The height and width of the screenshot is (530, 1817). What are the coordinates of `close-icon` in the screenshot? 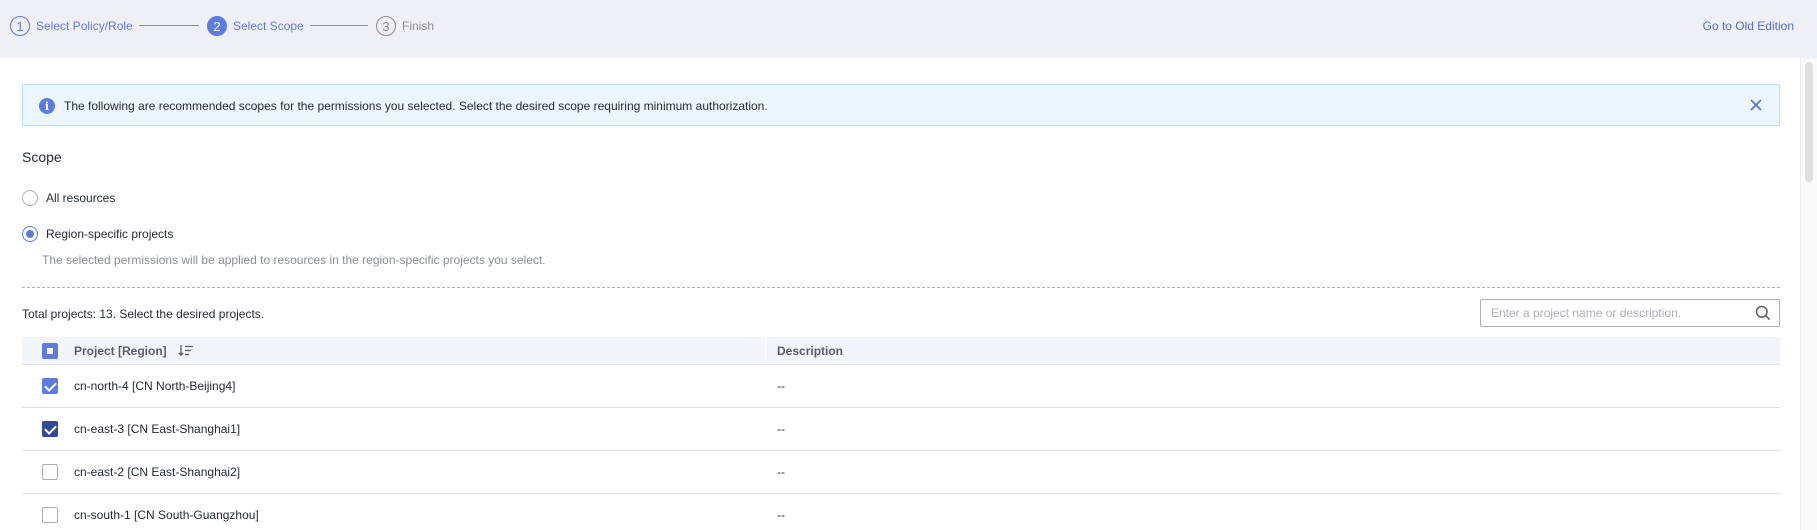 It's located at (1756, 105).